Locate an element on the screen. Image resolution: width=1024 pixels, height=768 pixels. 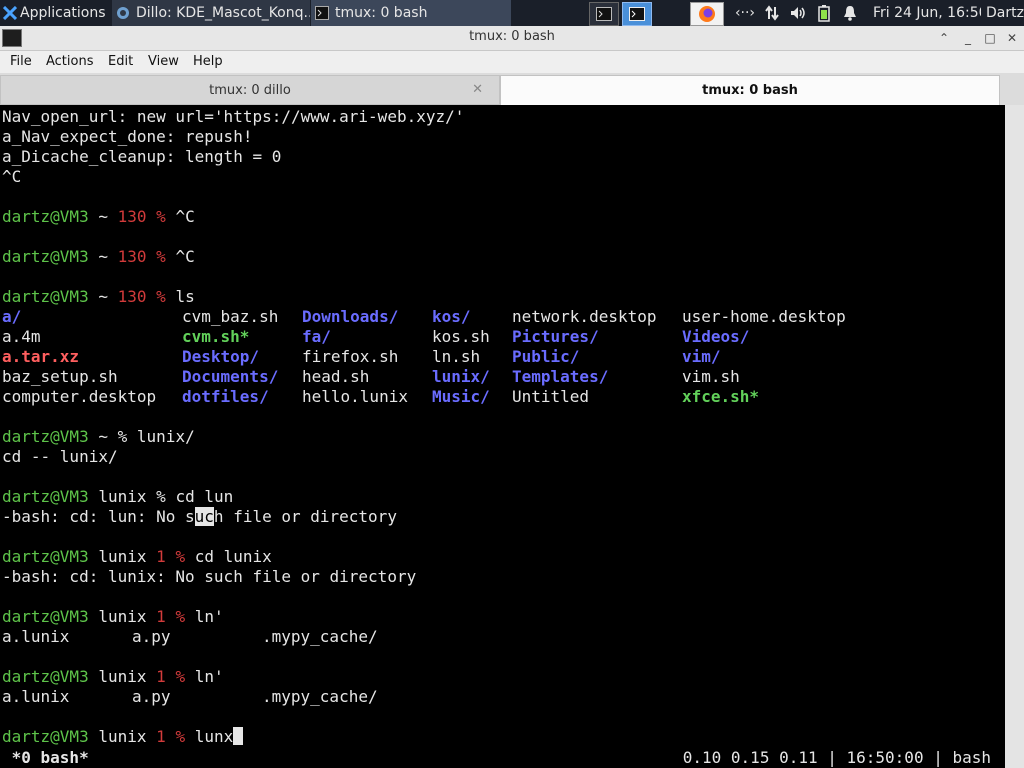
firefox-launcher is located at coordinates (707, 14).